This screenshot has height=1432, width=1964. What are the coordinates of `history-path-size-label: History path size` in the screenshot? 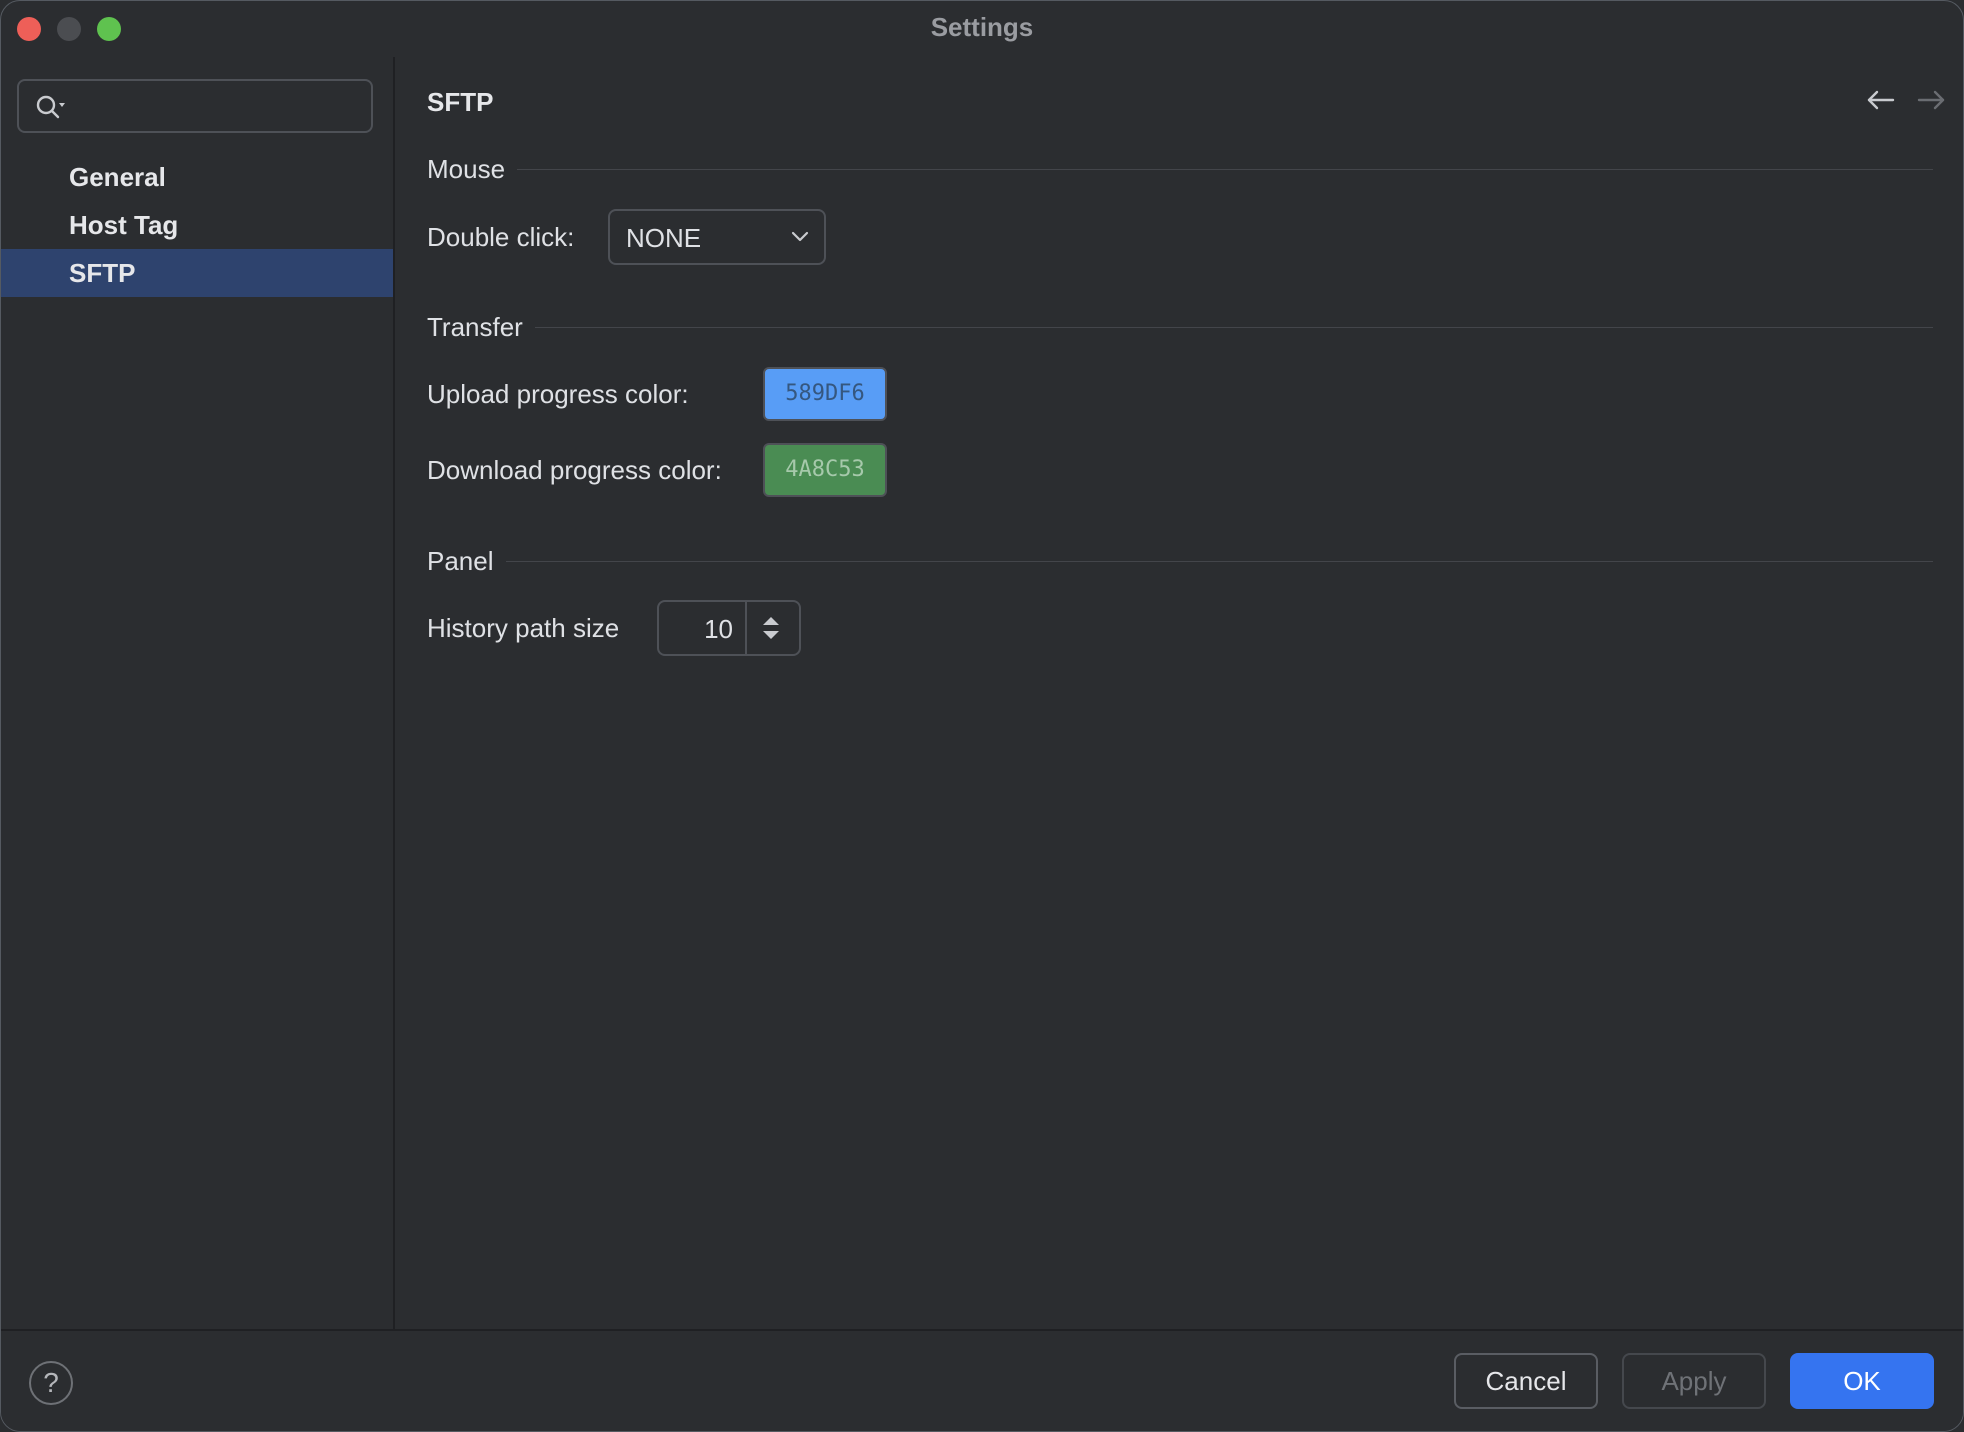 It's located at (523, 628).